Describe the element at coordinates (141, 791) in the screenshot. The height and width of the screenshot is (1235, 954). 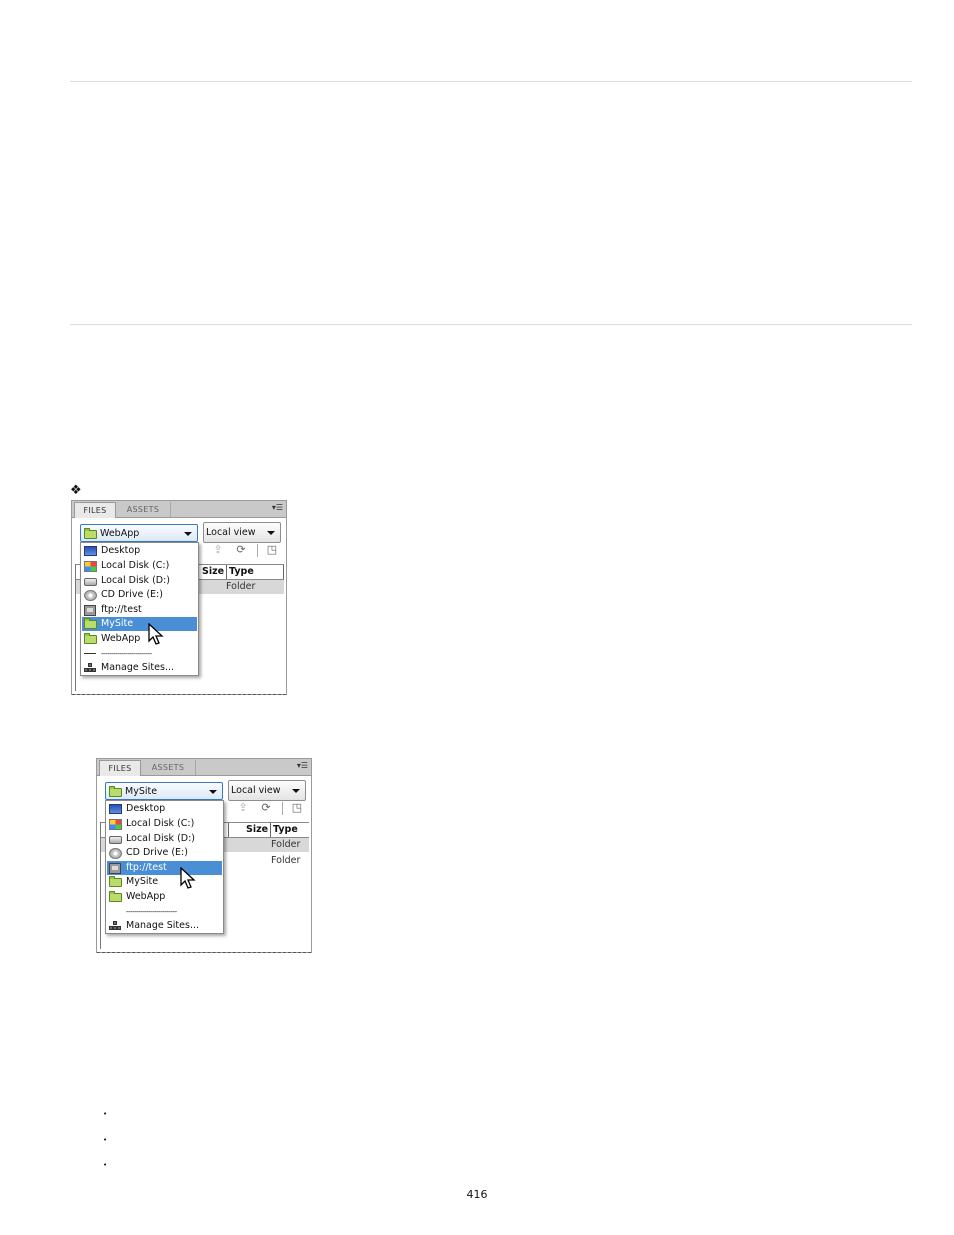
I see `site-select-value: MySite` at that location.